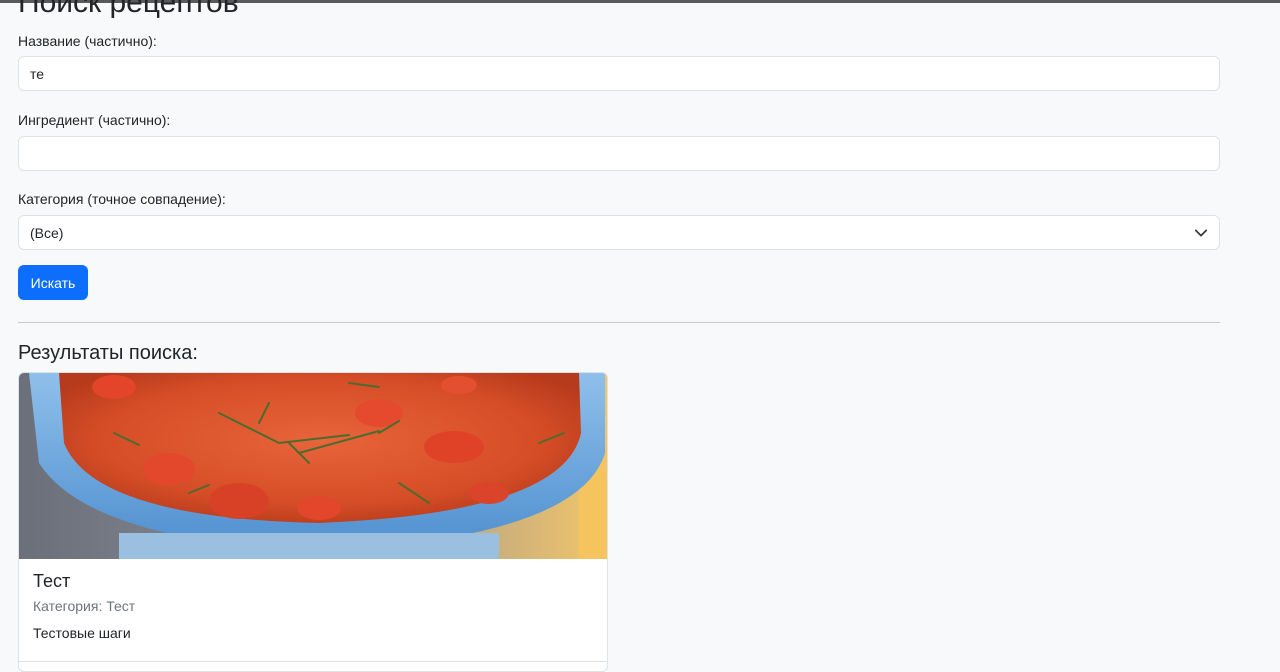 Image resolution: width=1280 pixels, height=672 pixels. Describe the element at coordinates (313, 605) in the screenshot. I see `recipe-card-body: Тест Категория: Тест Тестовые шаги` at that location.